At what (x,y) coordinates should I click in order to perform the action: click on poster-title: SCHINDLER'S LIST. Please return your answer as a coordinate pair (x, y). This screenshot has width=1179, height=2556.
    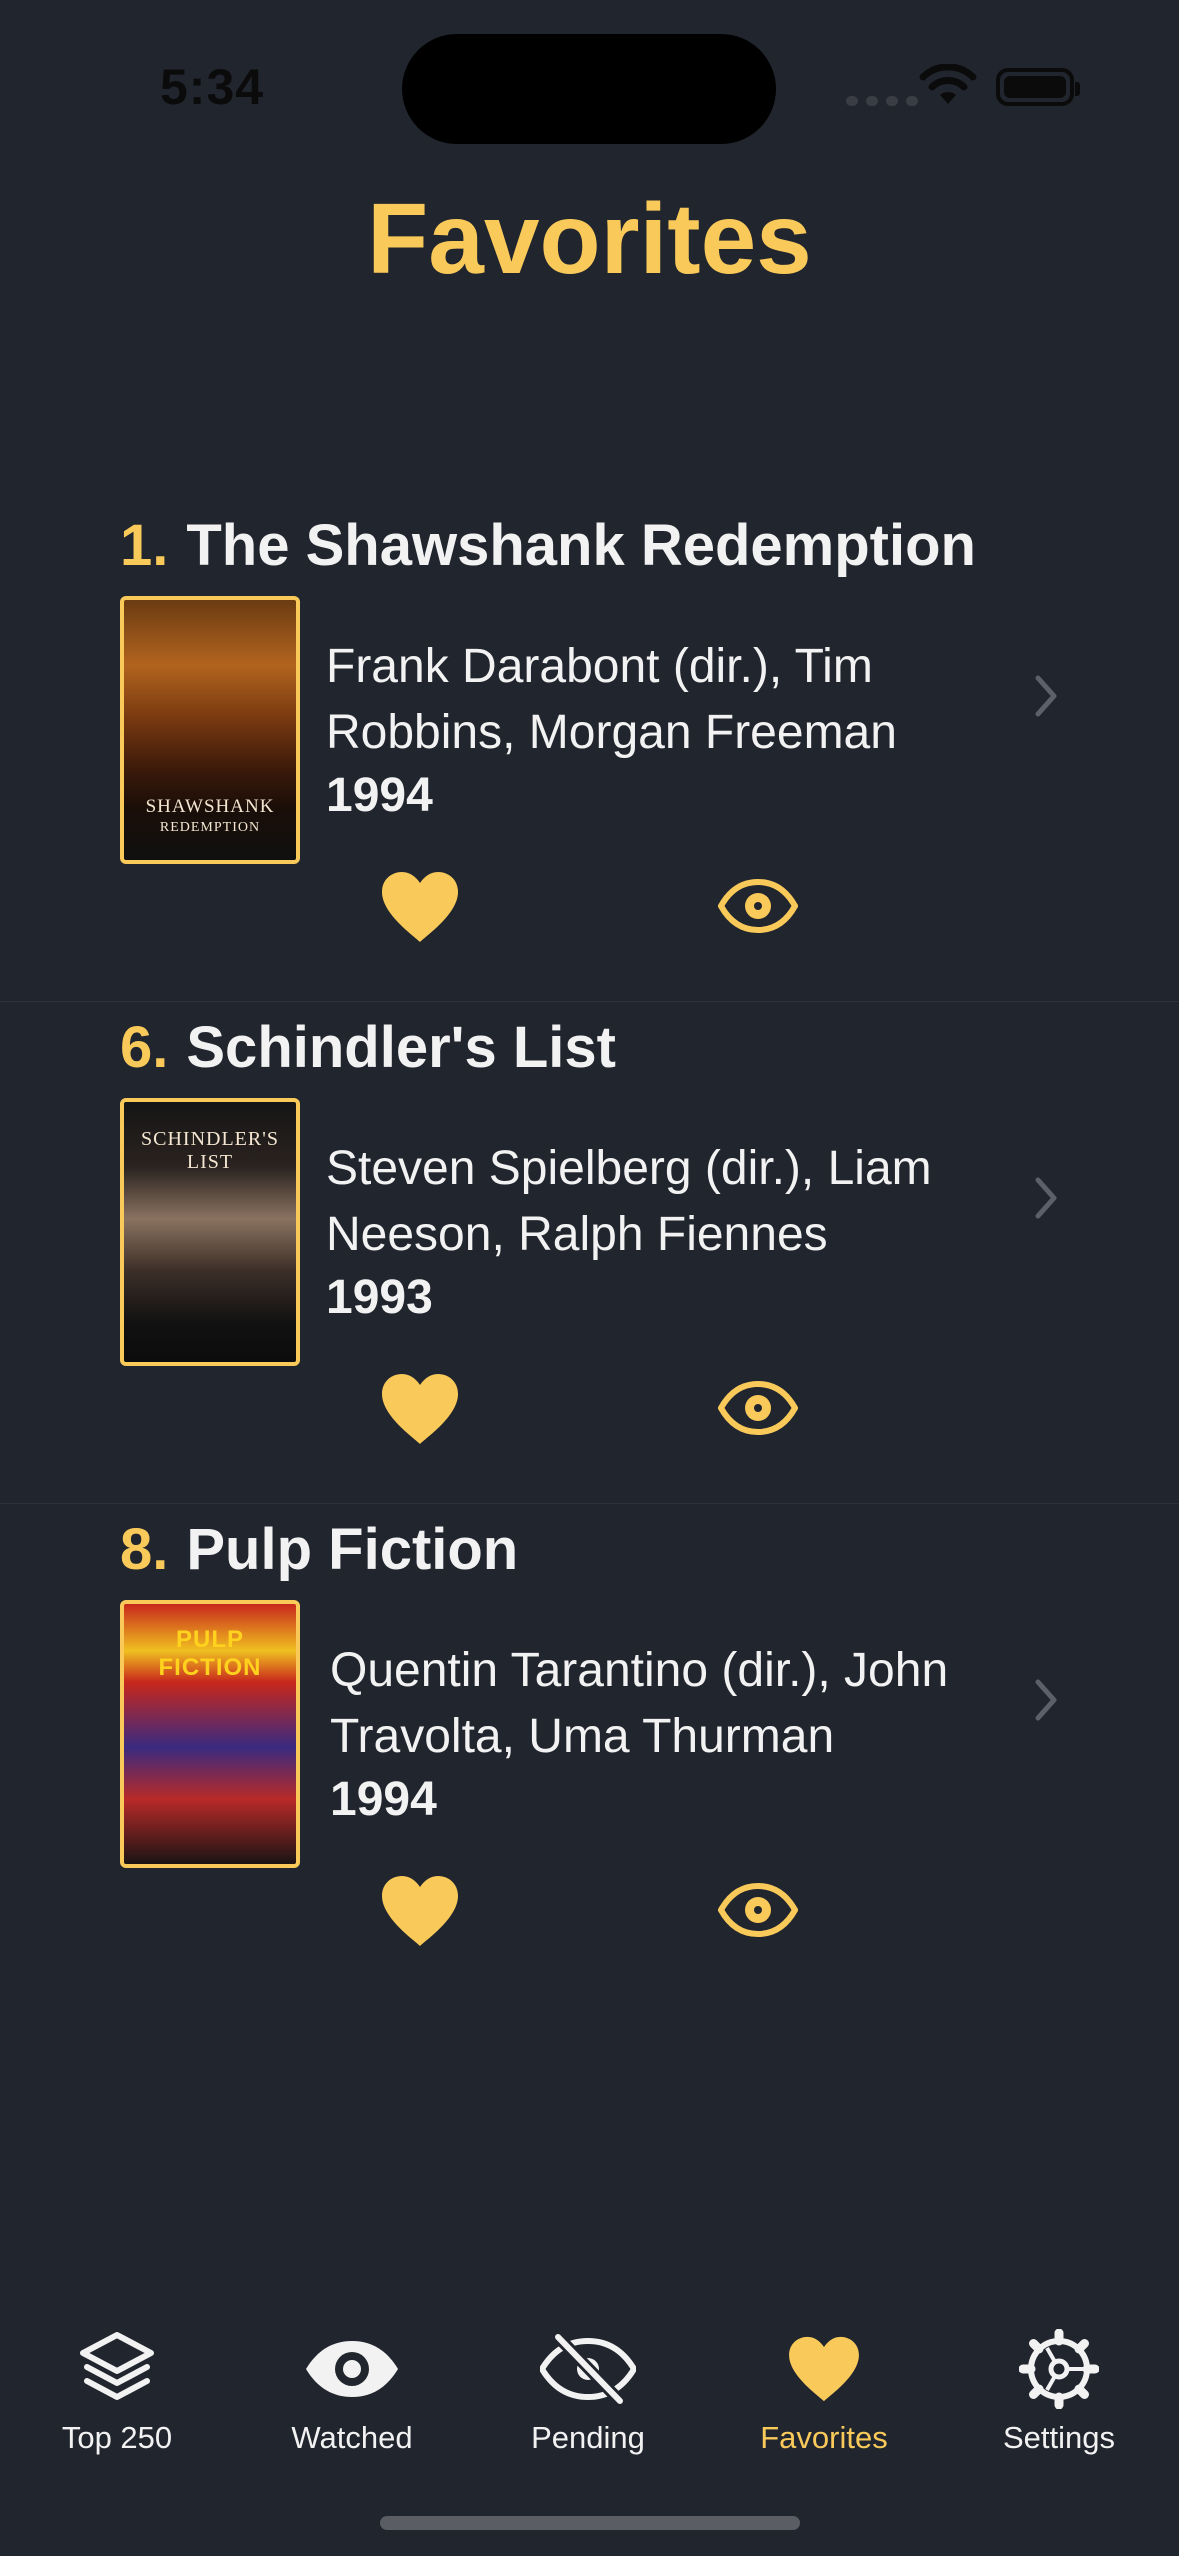
    Looking at the image, I should click on (210, 1150).